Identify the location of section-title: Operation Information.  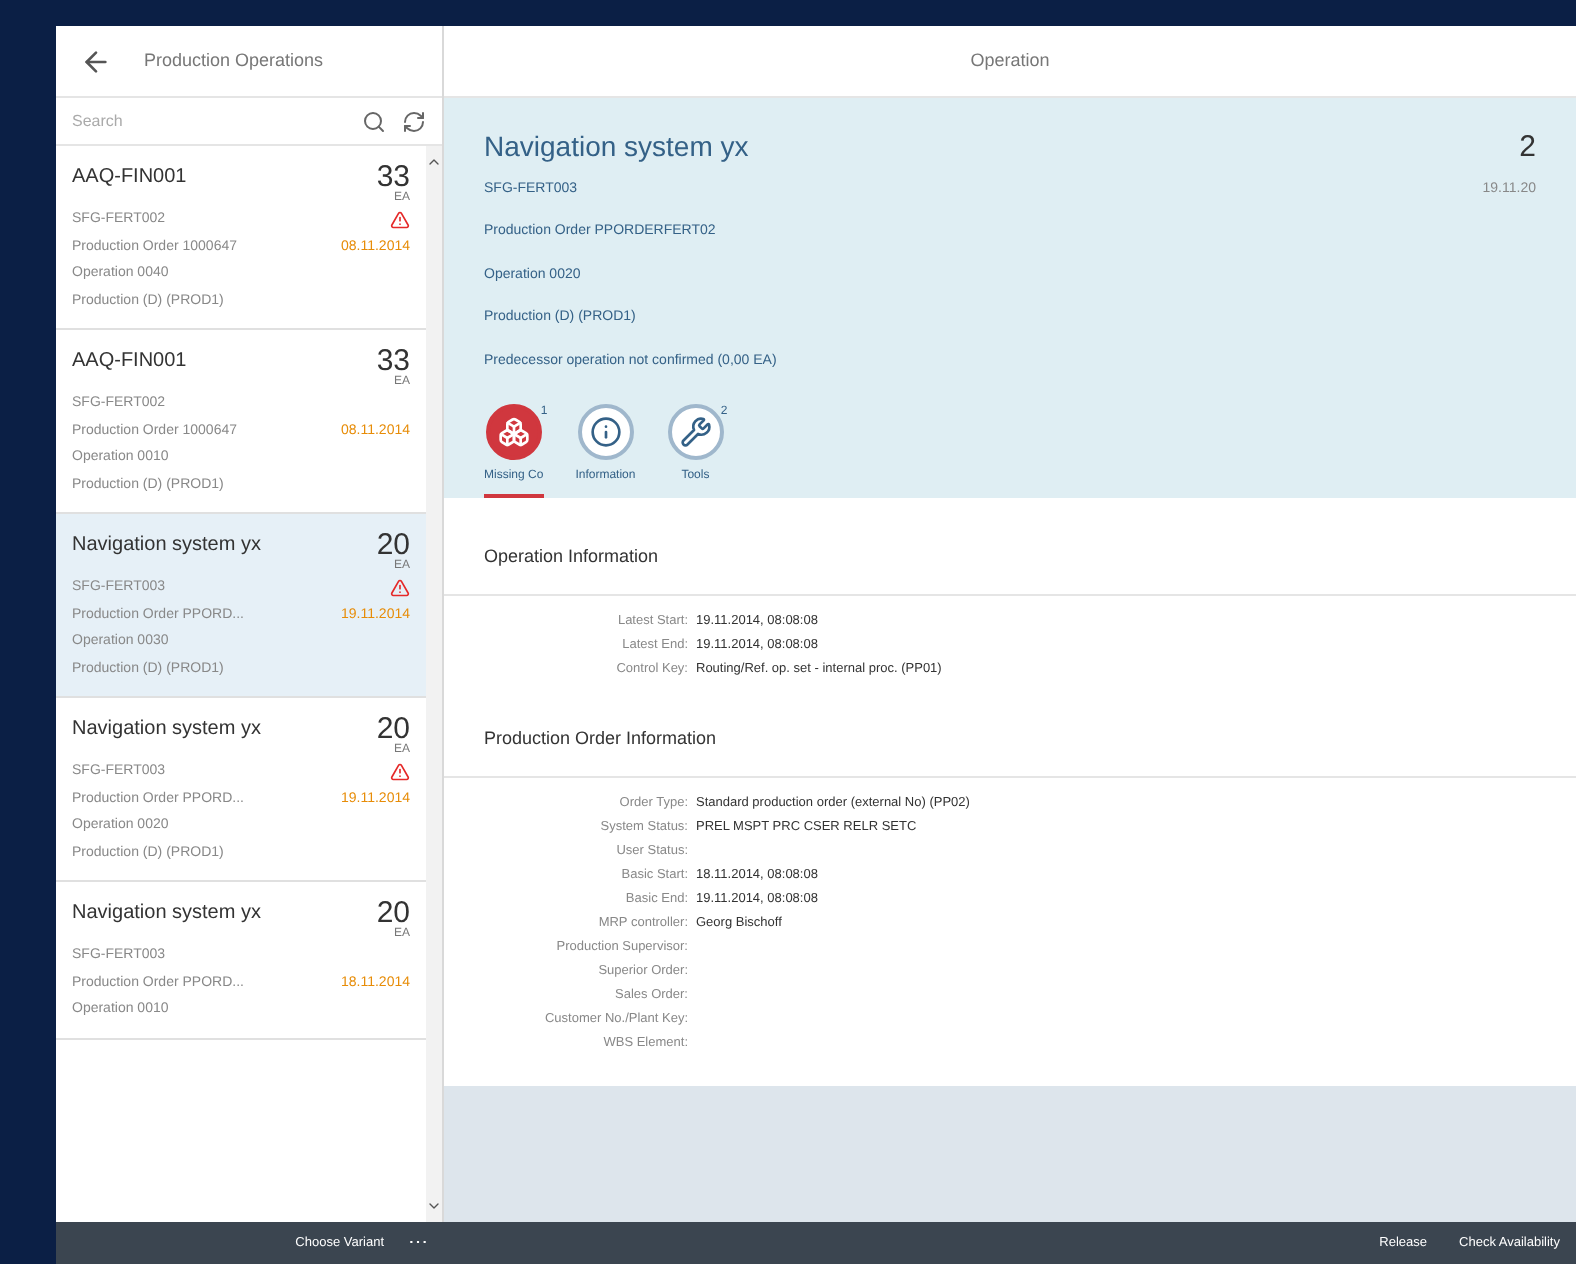
(571, 556).